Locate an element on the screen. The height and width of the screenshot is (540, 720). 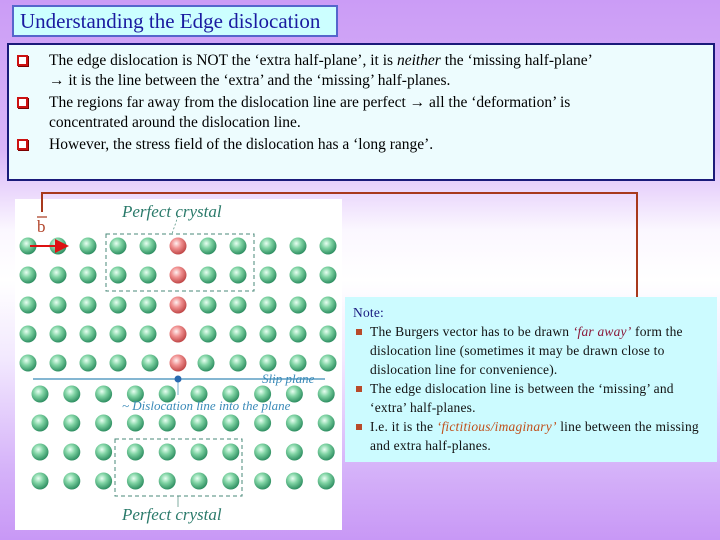
burgers-label: b is located at coordinates (41, 226).